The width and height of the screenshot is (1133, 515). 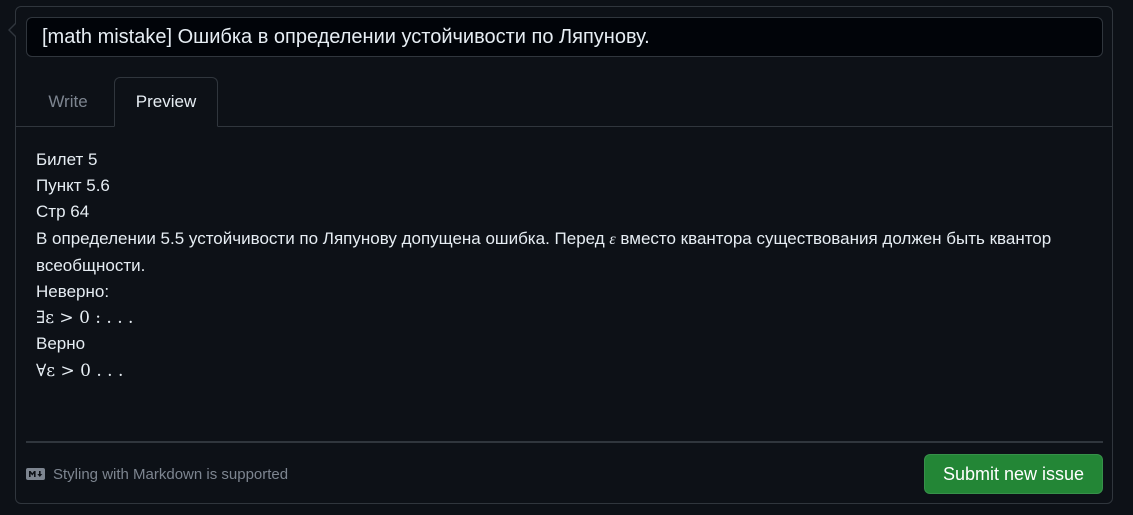 I want to click on tab-preview: Preview, so click(x=166, y=102).